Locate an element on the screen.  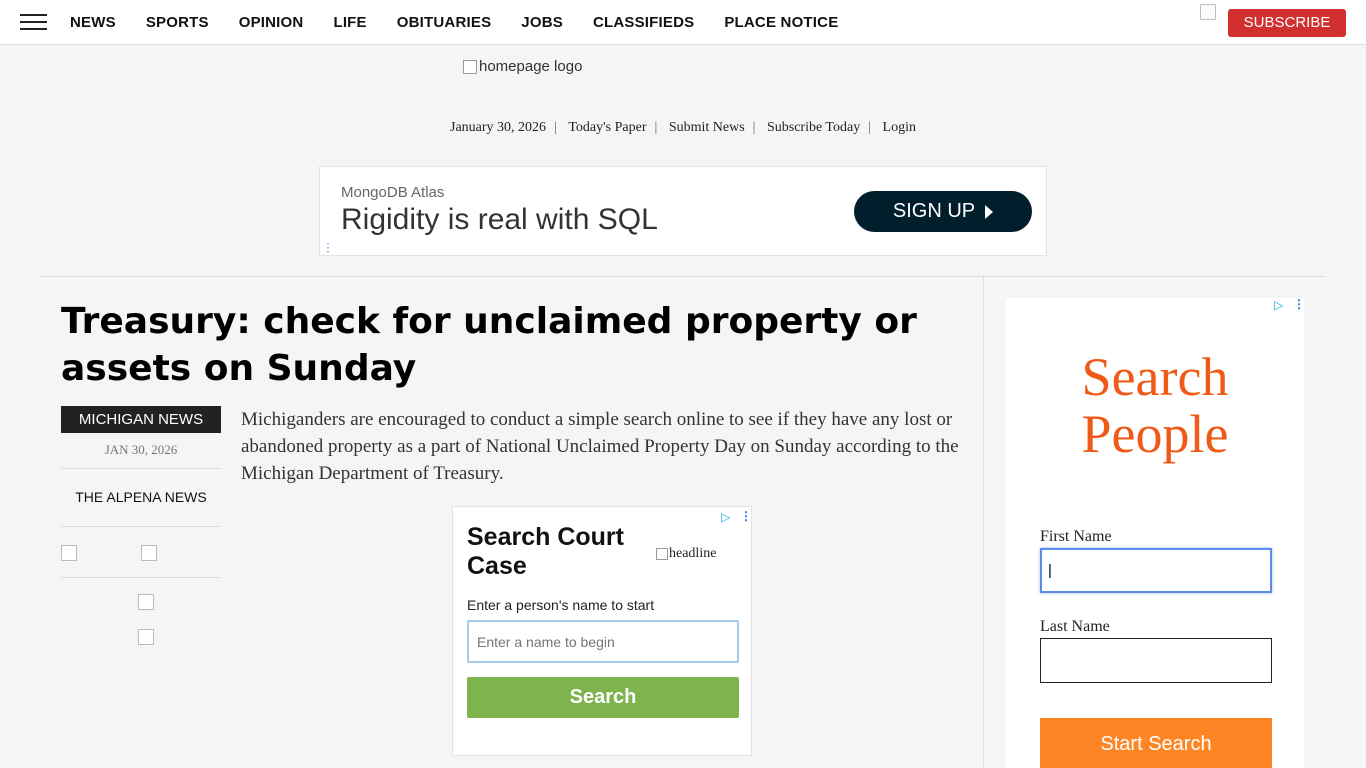
print-icon is located at coordinates (146, 602).